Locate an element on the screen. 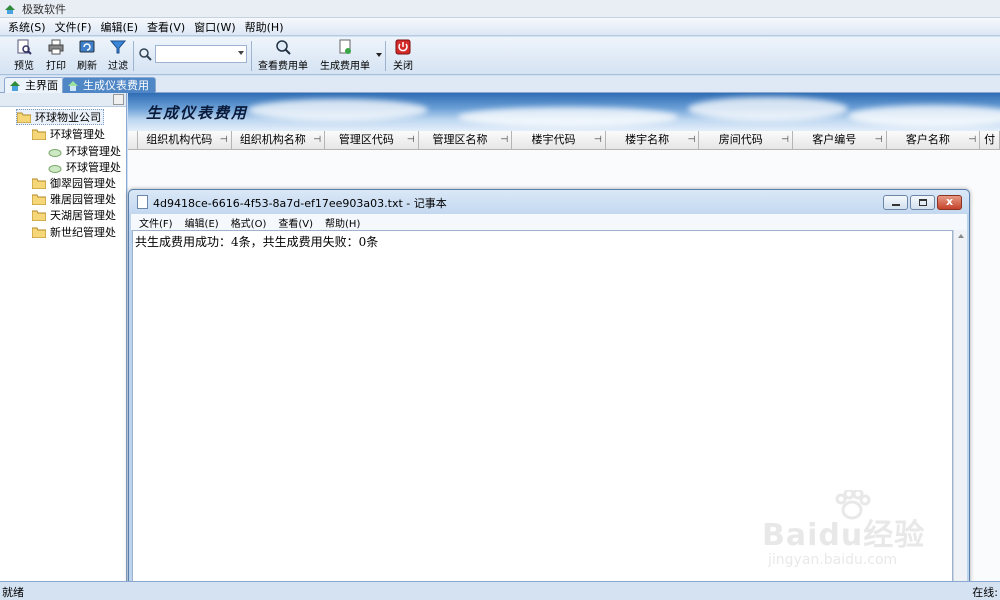 The width and height of the screenshot is (1000, 600). notepad-content: 共生成费用成功：4条，共生成费用失败：0条 is located at coordinates (257, 242).